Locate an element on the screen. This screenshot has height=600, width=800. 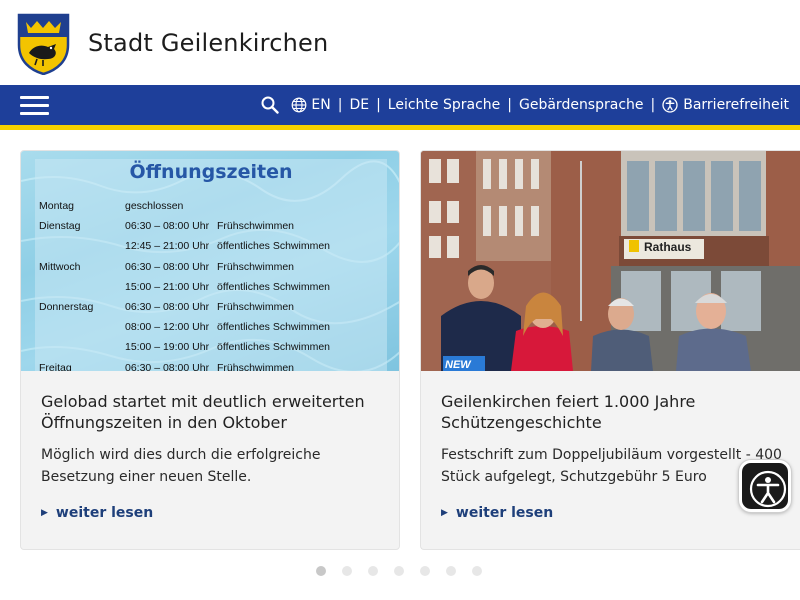
new-badge: NEW is located at coordinates (458, 365).